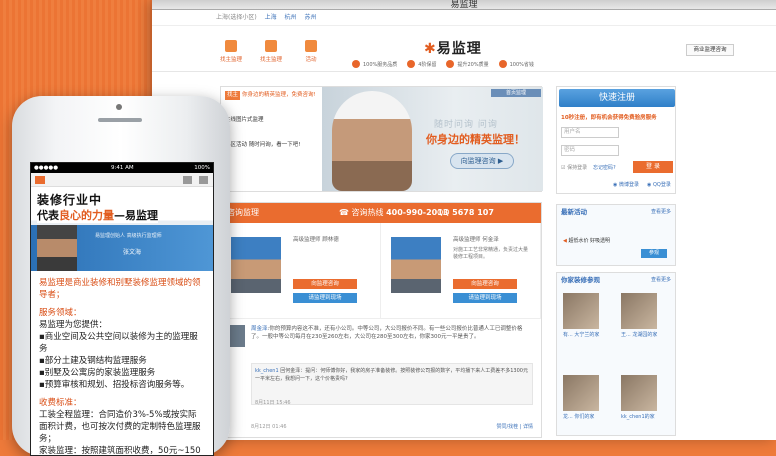  I want to click on nav-item-1: 找主监理, so click(231, 51).